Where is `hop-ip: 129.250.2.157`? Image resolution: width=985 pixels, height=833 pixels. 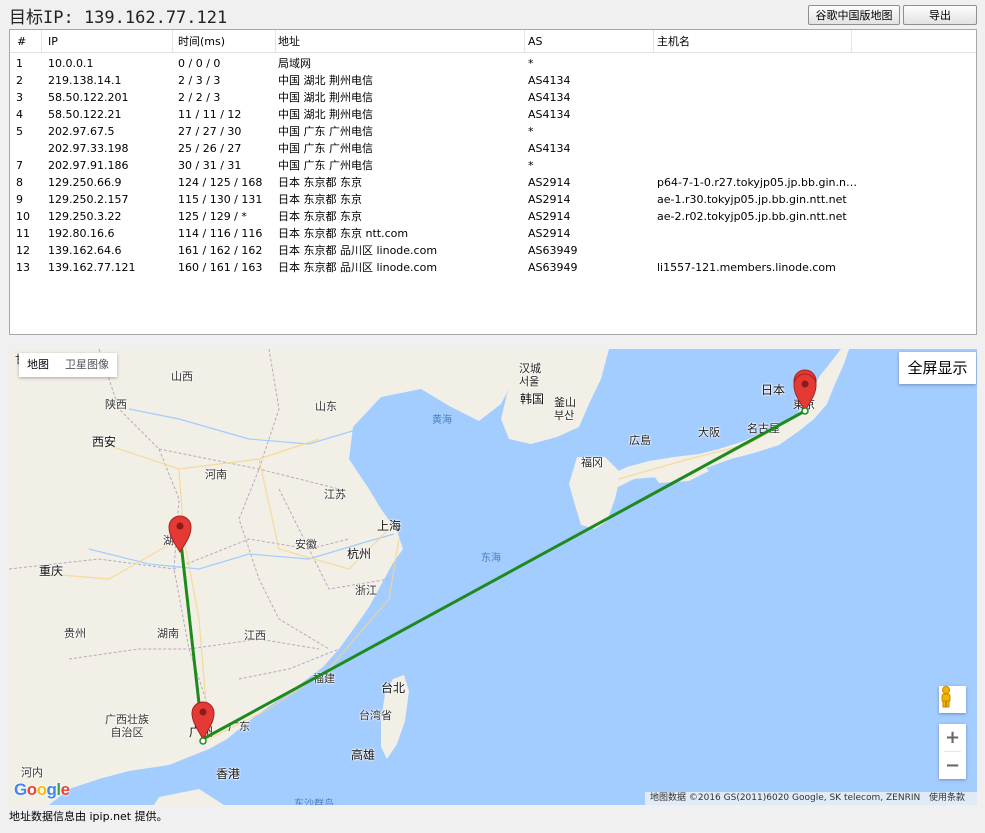 hop-ip: 129.250.2.157 is located at coordinates (88, 199).